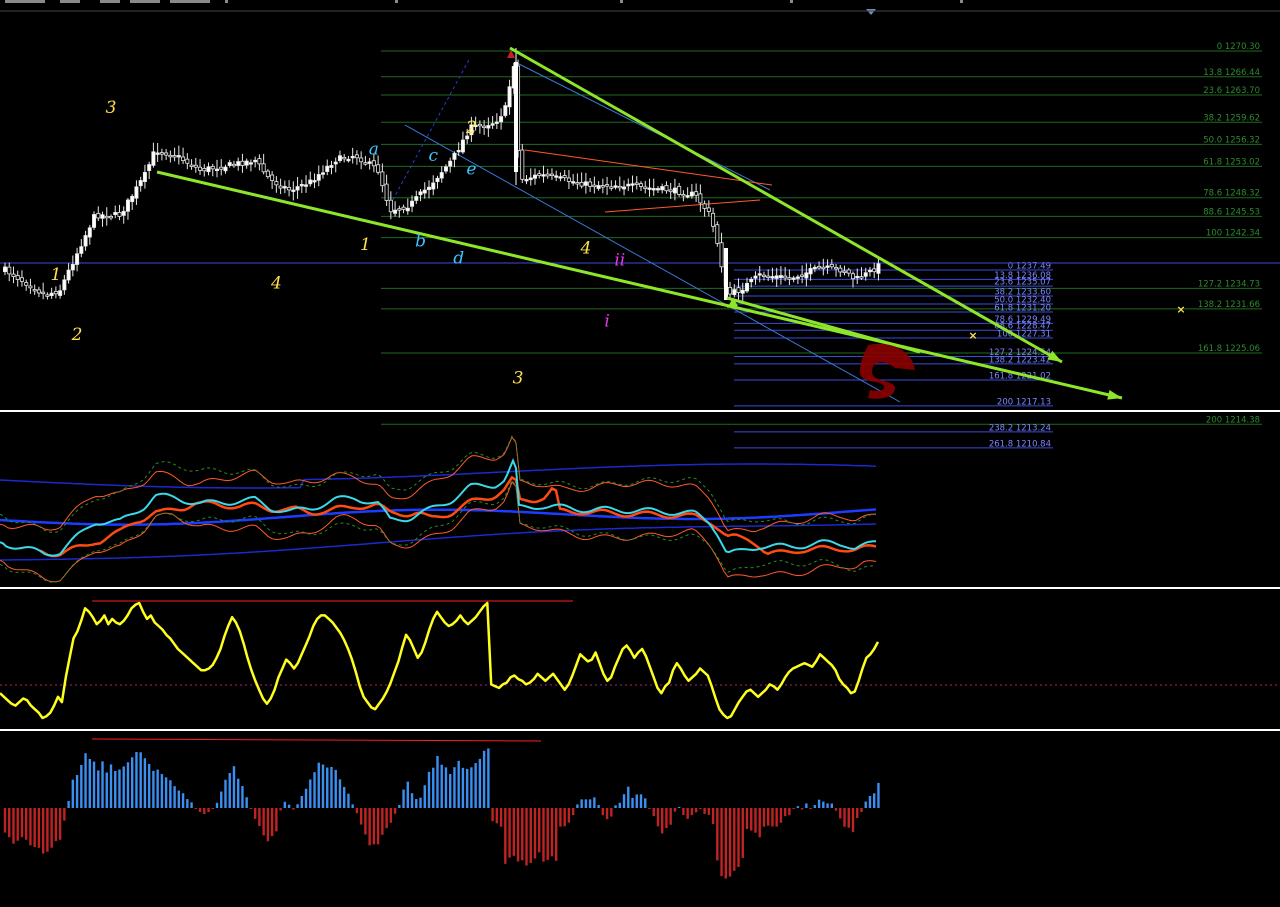 The width and height of the screenshot is (1280, 907). Describe the element at coordinates (1233, 234) in the screenshot. I see `fib-level-label: 100 1242.34` at that location.